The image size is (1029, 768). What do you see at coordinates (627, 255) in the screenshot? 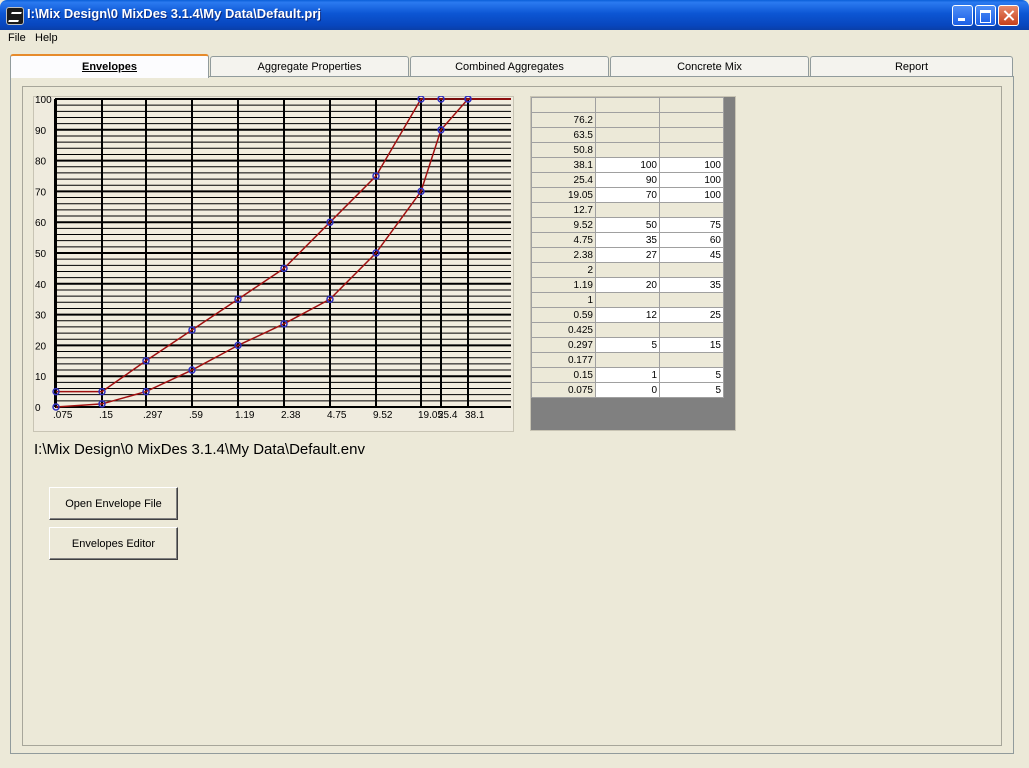
I see `grid-lower-cell: 27` at bounding box center [627, 255].